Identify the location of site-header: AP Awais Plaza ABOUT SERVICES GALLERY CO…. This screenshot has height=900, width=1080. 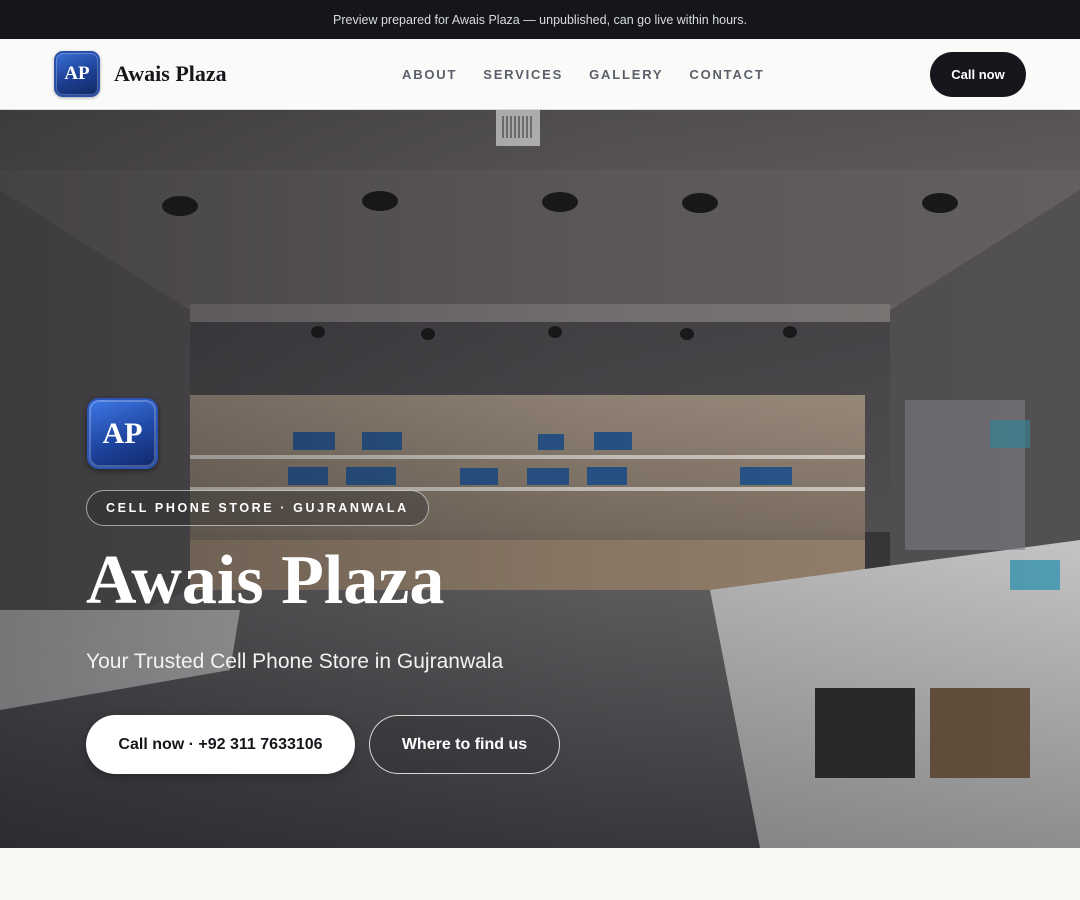
(540, 74).